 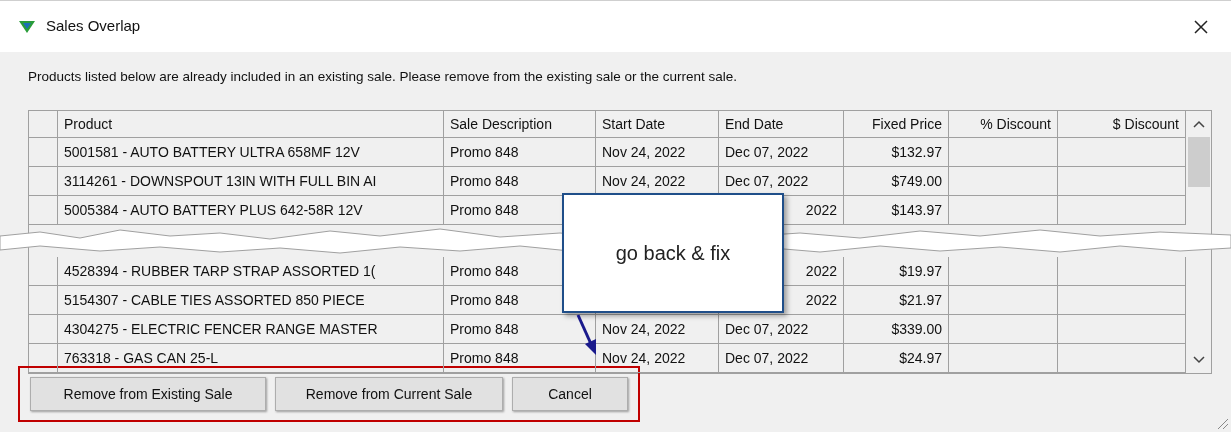 What do you see at coordinates (896, 271) in the screenshot?
I see `table-cell: $19.97` at bounding box center [896, 271].